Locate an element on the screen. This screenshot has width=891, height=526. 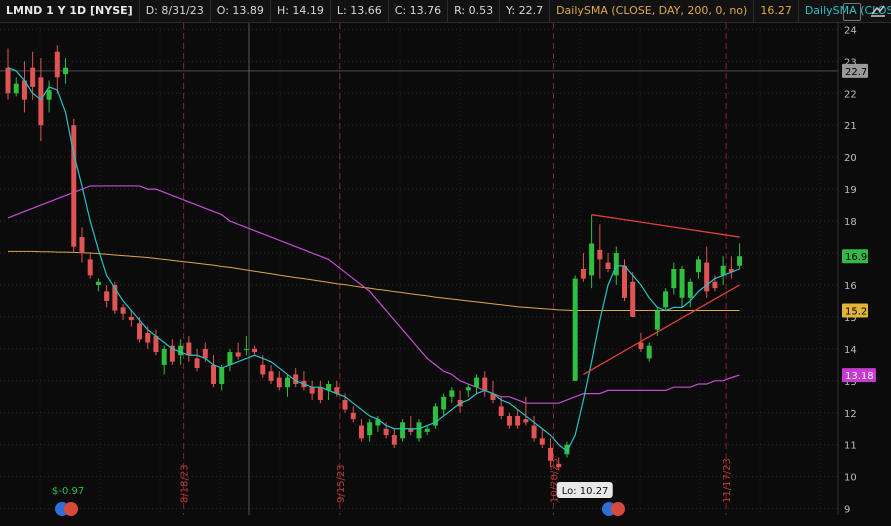
price-tag-label: 15.2 is located at coordinates (856, 312).